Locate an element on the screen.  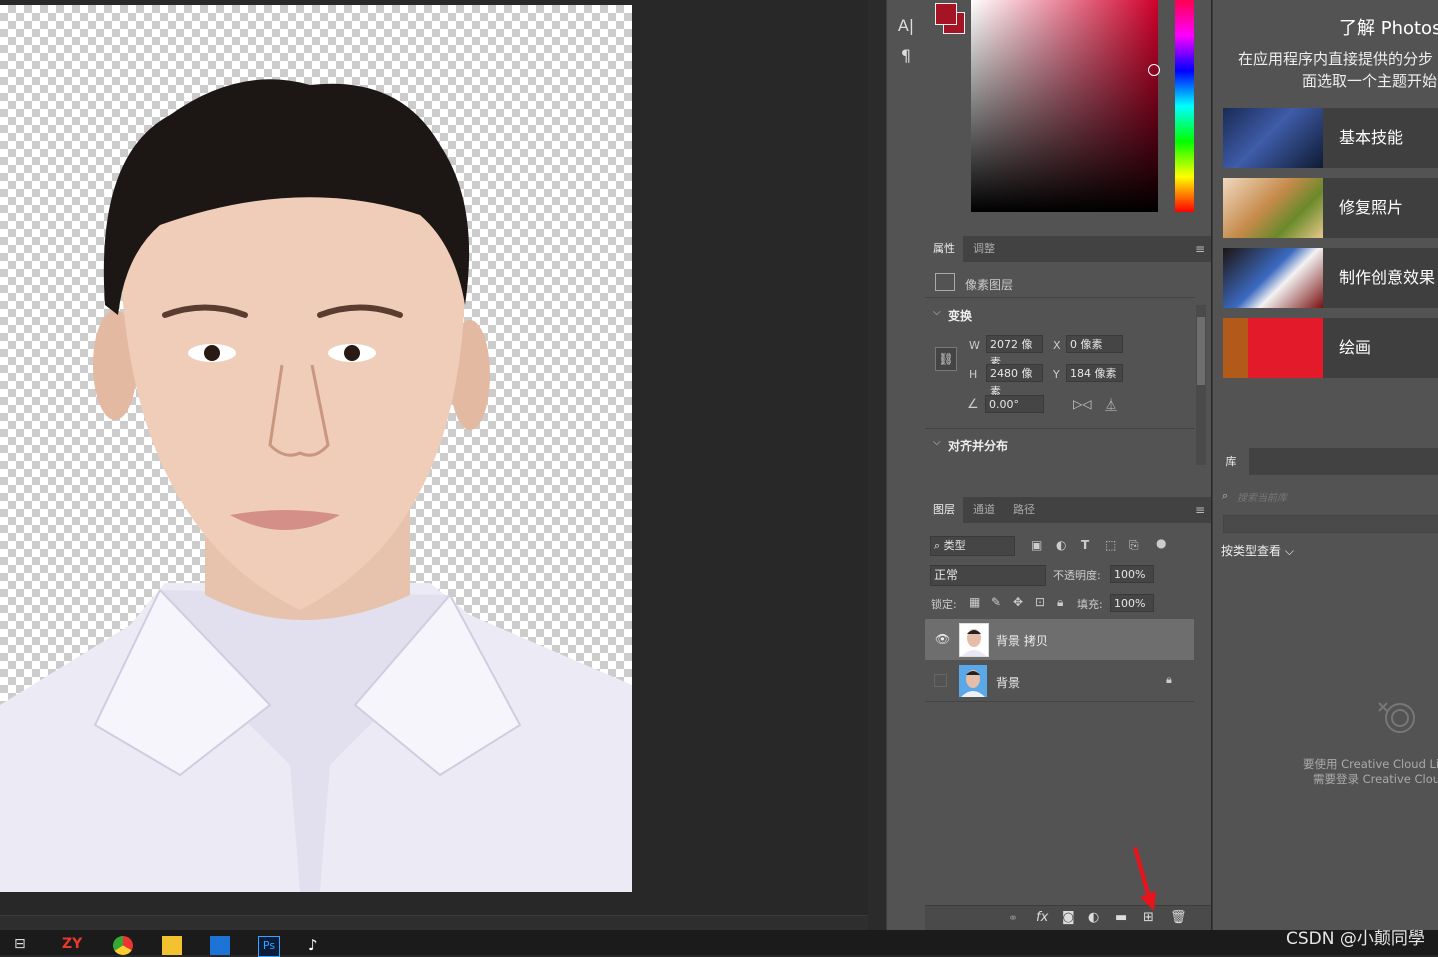
adjustment-filter-icon: ◐ is located at coordinates (1061, 545).